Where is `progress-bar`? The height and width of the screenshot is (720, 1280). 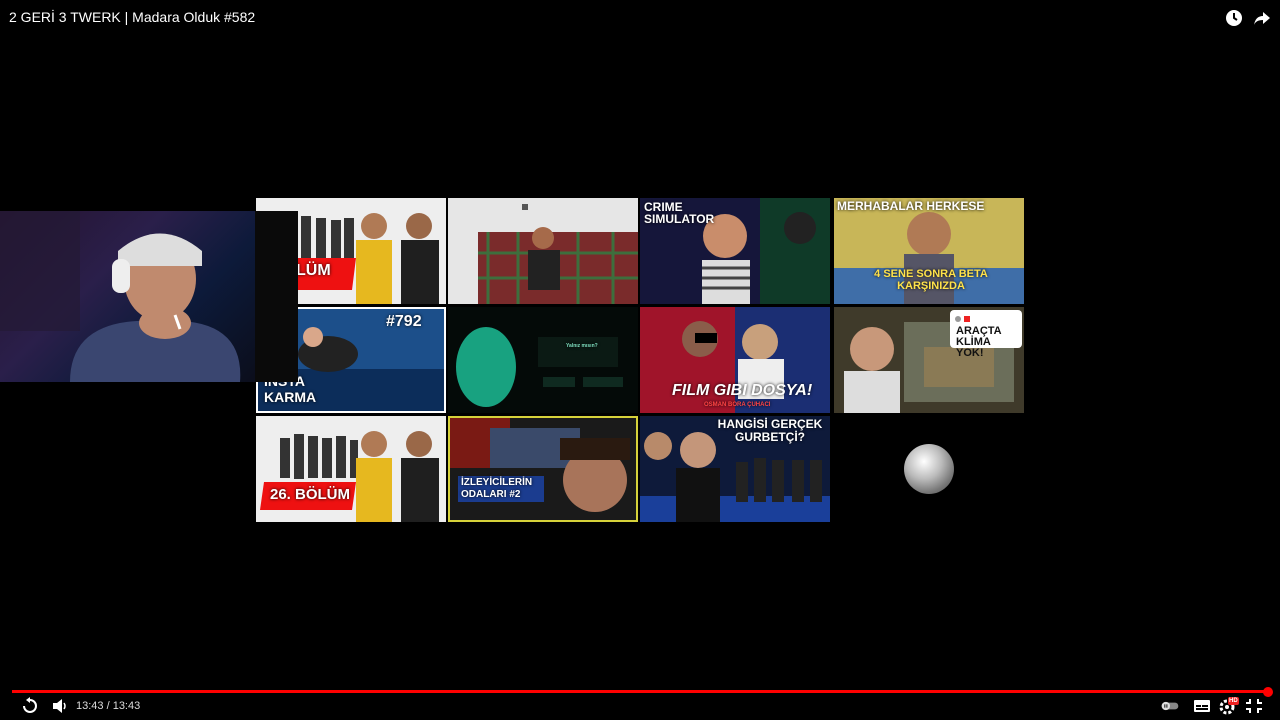 progress-bar is located at coordinates (640, 691).